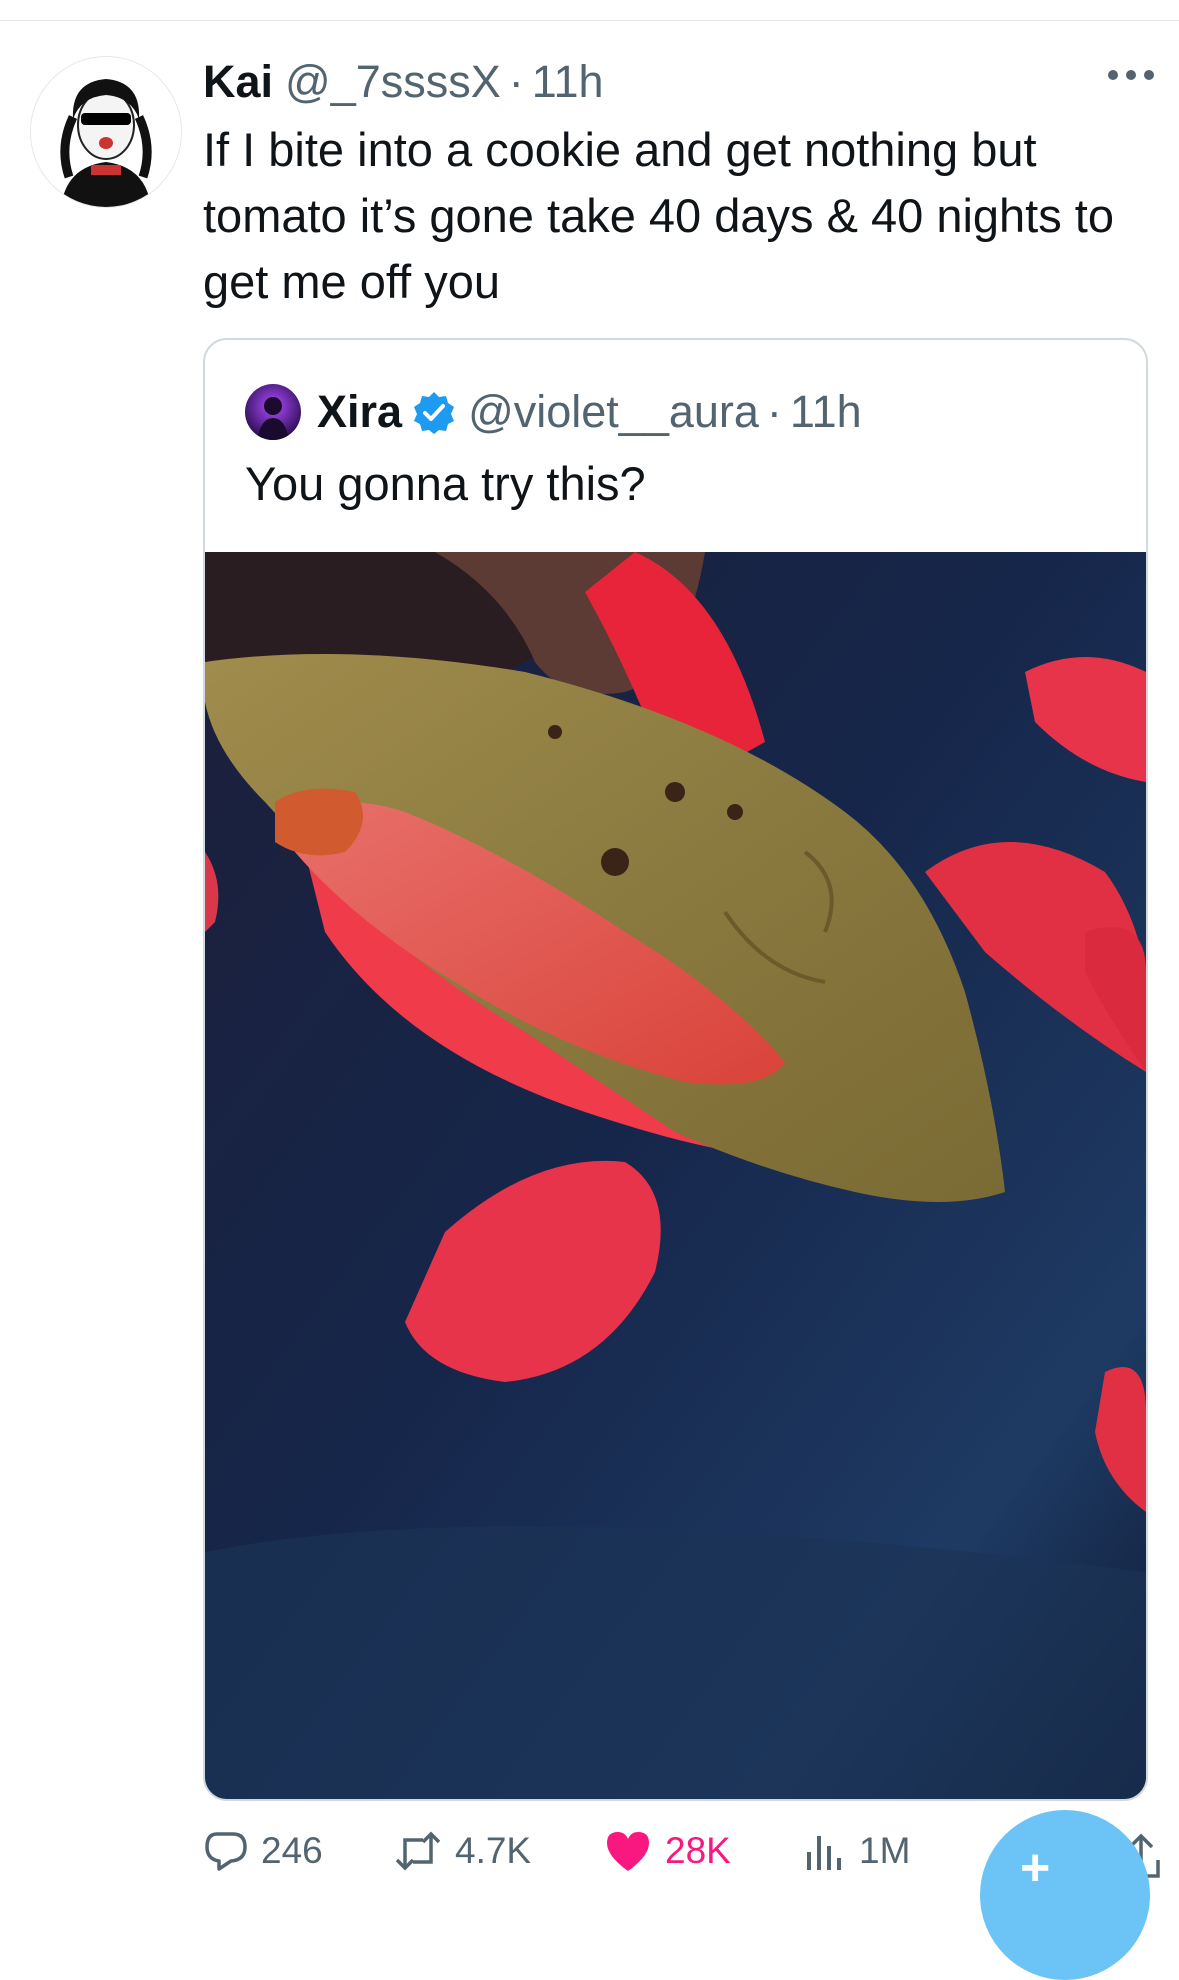 The width and height of the screenshot is (1179, 1980). I want to click on author-handle: @_7ssssX, so click(393, 82).